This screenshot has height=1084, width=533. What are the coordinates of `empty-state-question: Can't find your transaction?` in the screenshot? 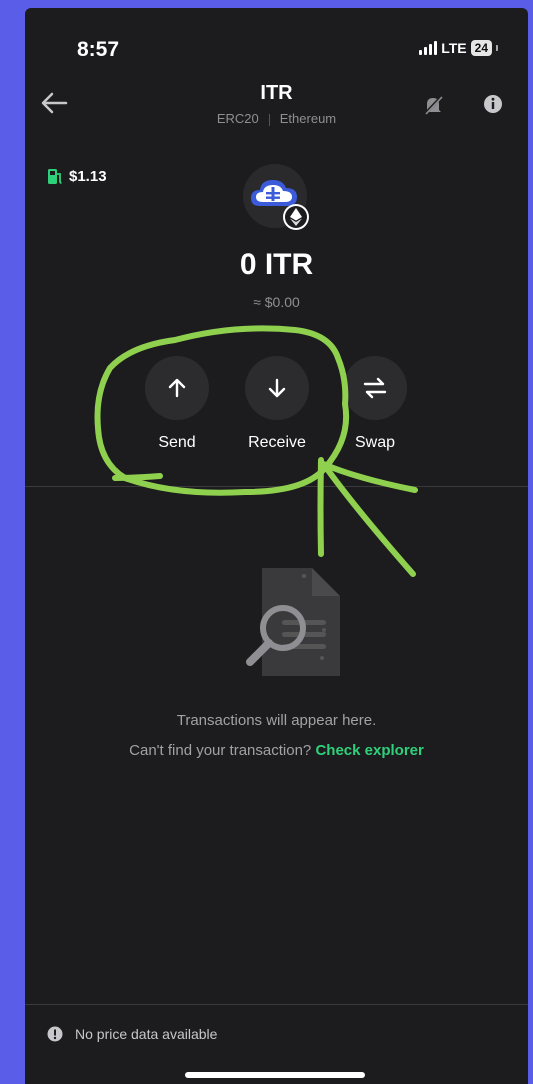 It's located at (220, 750).